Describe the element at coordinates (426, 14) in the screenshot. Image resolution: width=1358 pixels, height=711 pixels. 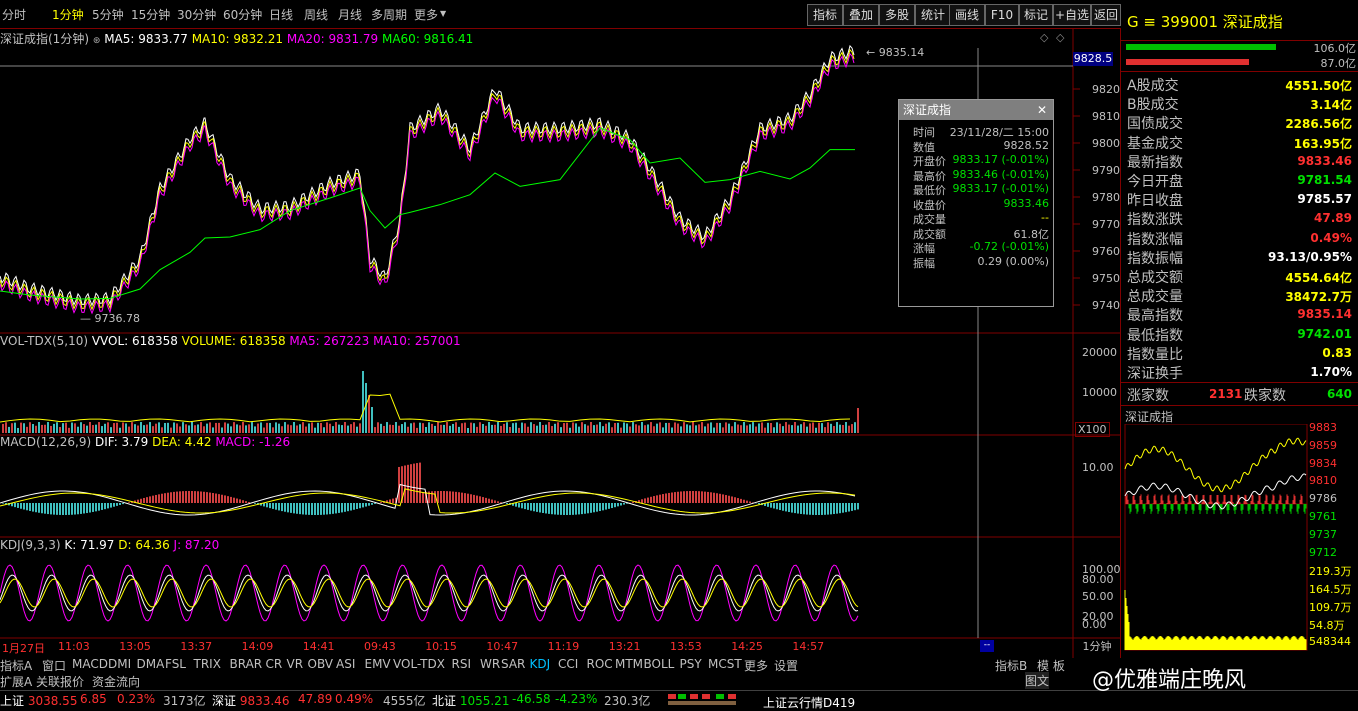
I see `period-tab-more: 更多` at that location.